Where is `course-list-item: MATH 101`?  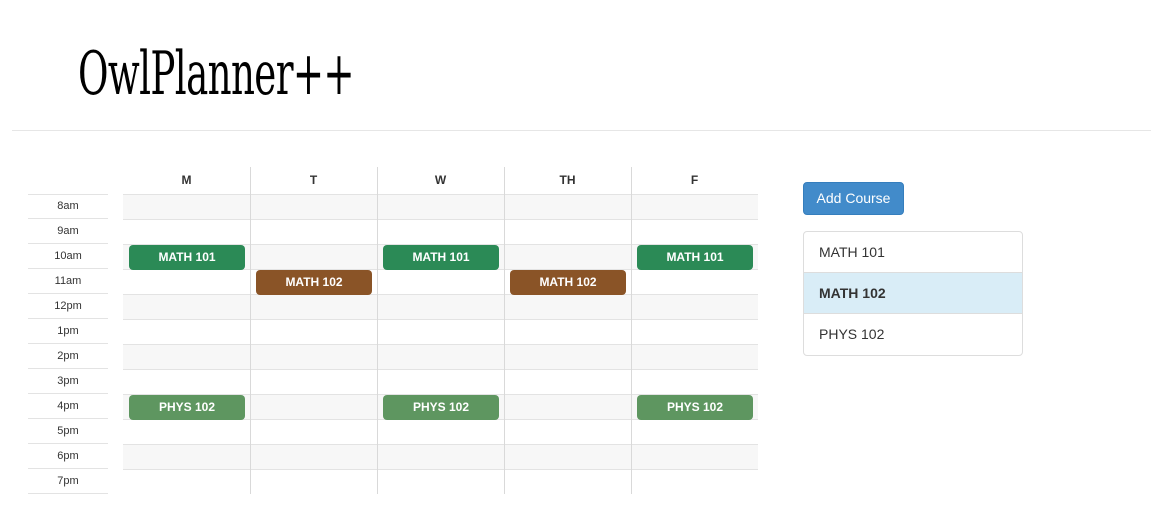 course-list-item: MATH 101 is located at coordinates (913, 252).